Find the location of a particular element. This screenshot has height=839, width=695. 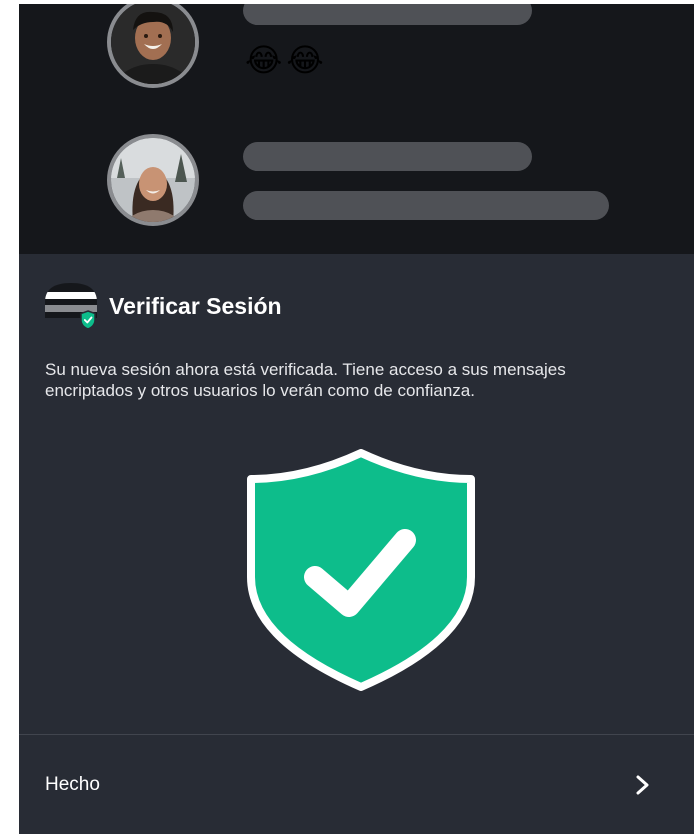

done-label: Hecho is located at coordinates (72, 784).